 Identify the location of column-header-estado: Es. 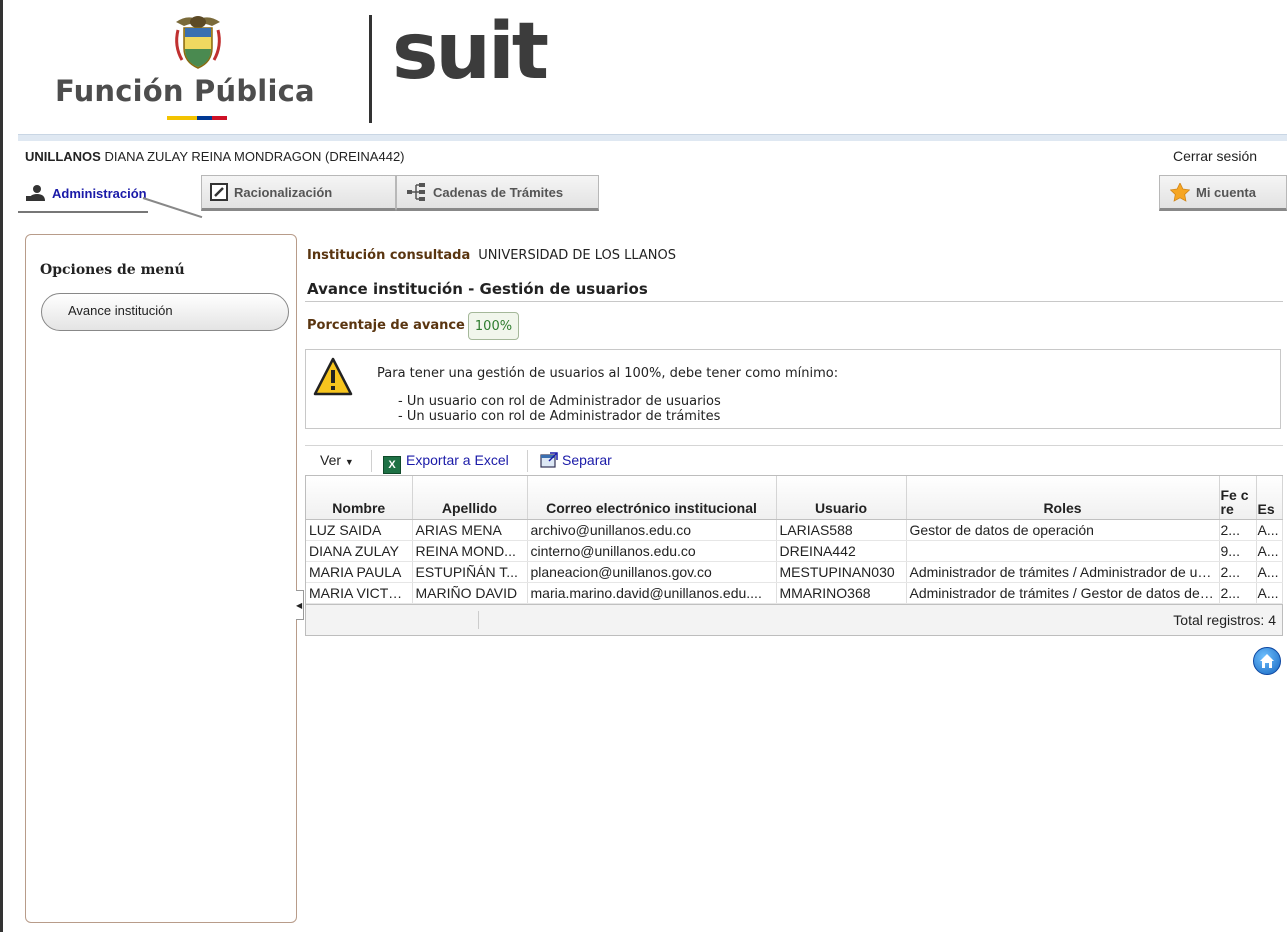
(1269, 498).